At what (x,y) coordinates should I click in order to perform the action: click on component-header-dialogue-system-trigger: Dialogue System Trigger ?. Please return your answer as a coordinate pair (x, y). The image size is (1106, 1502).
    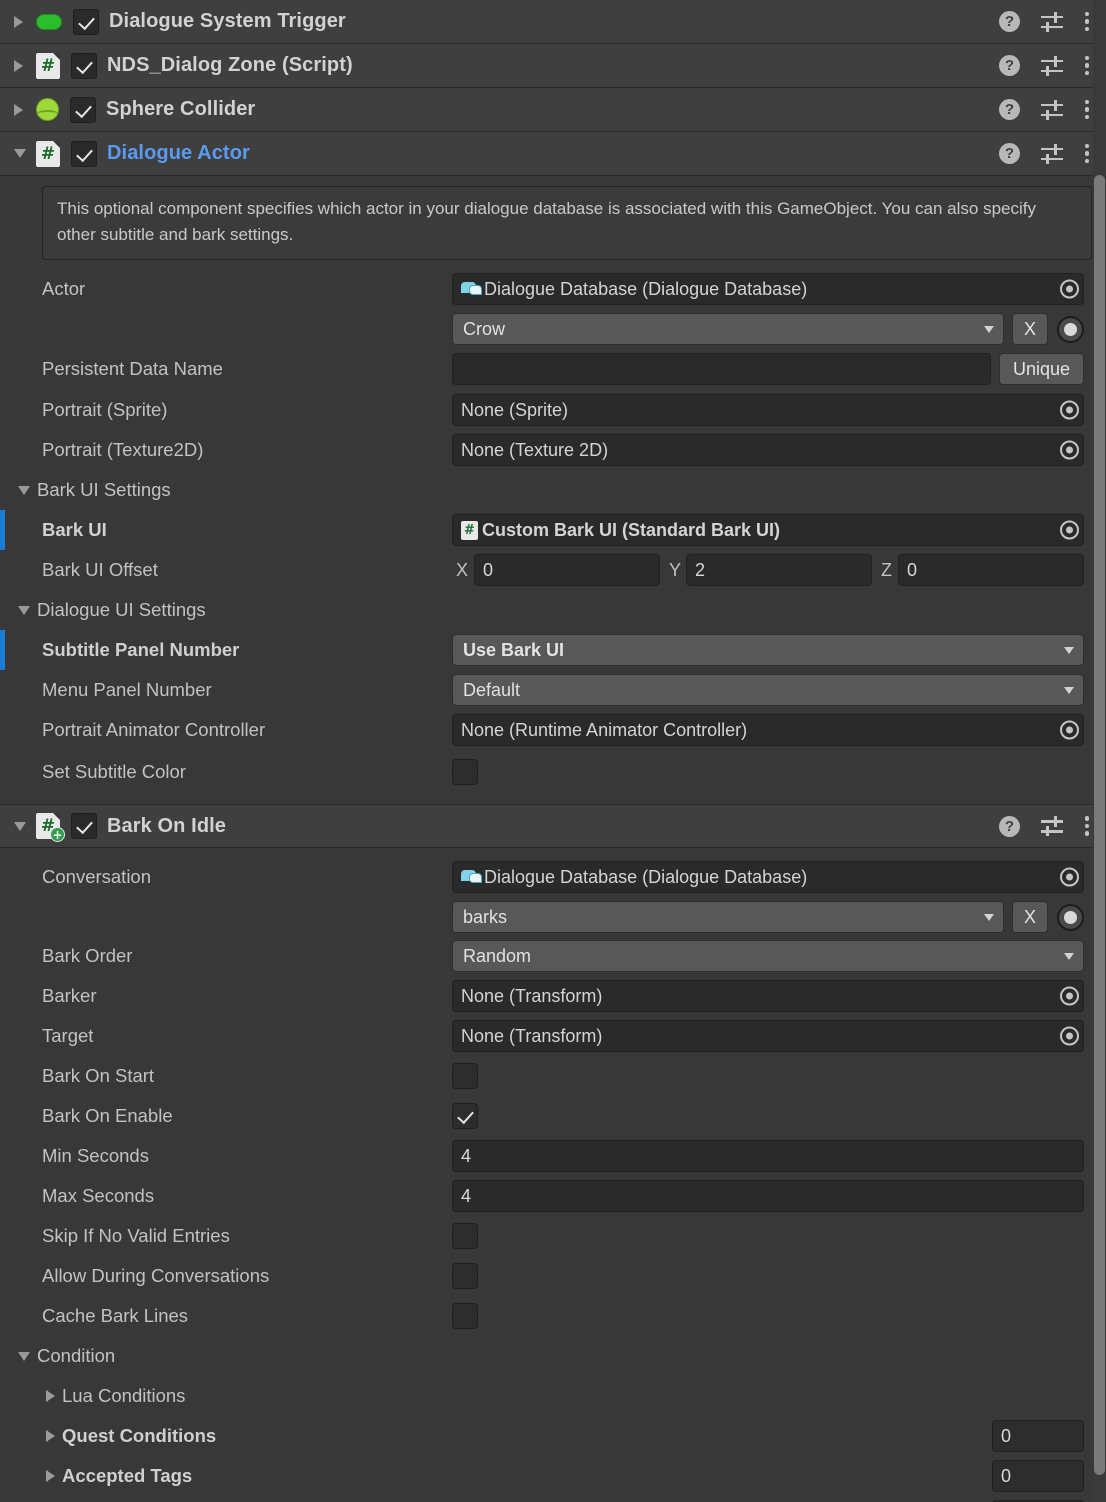
    Looking at the image, I should click on (553, 22).